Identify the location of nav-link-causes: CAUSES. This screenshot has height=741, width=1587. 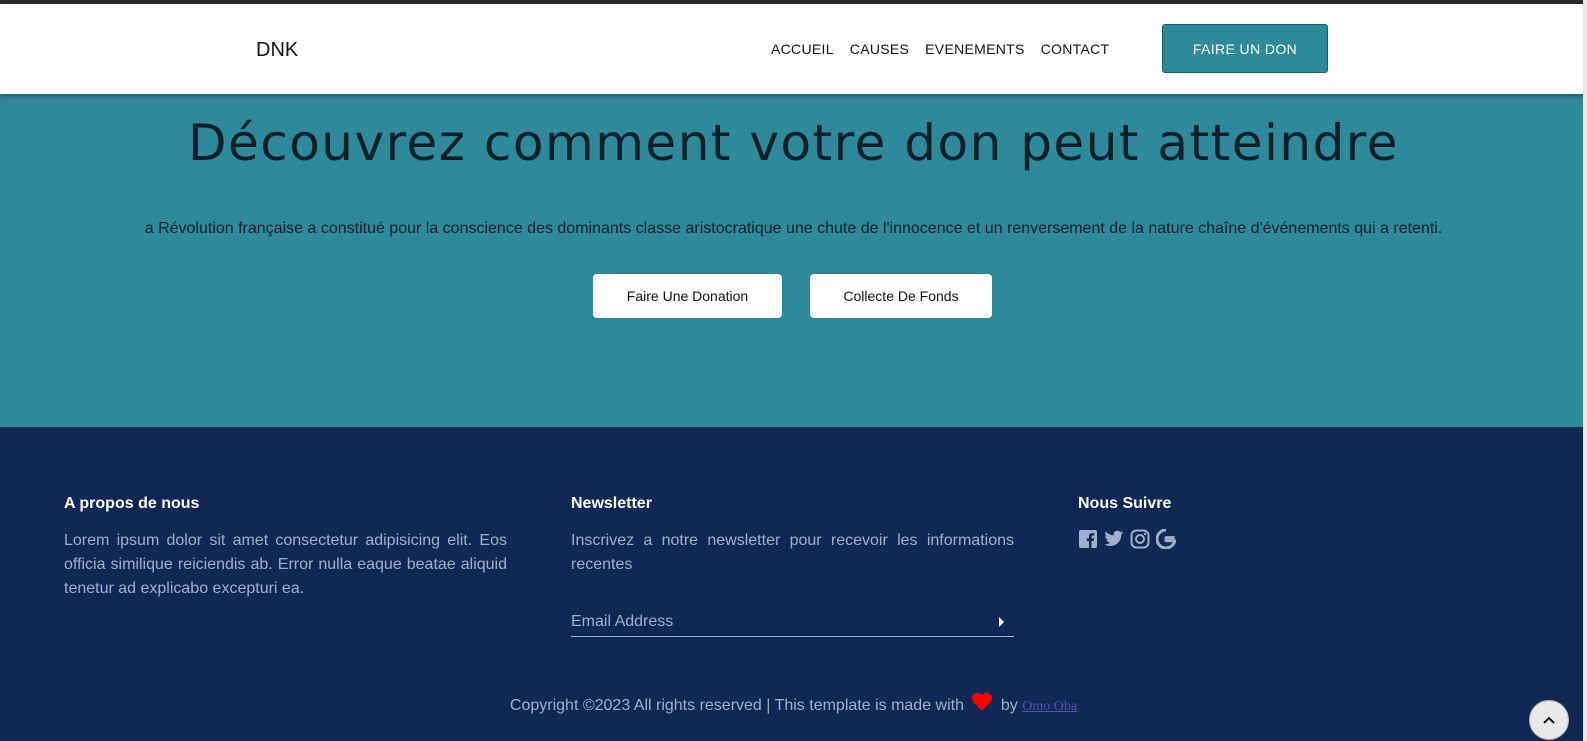
(879, 49).